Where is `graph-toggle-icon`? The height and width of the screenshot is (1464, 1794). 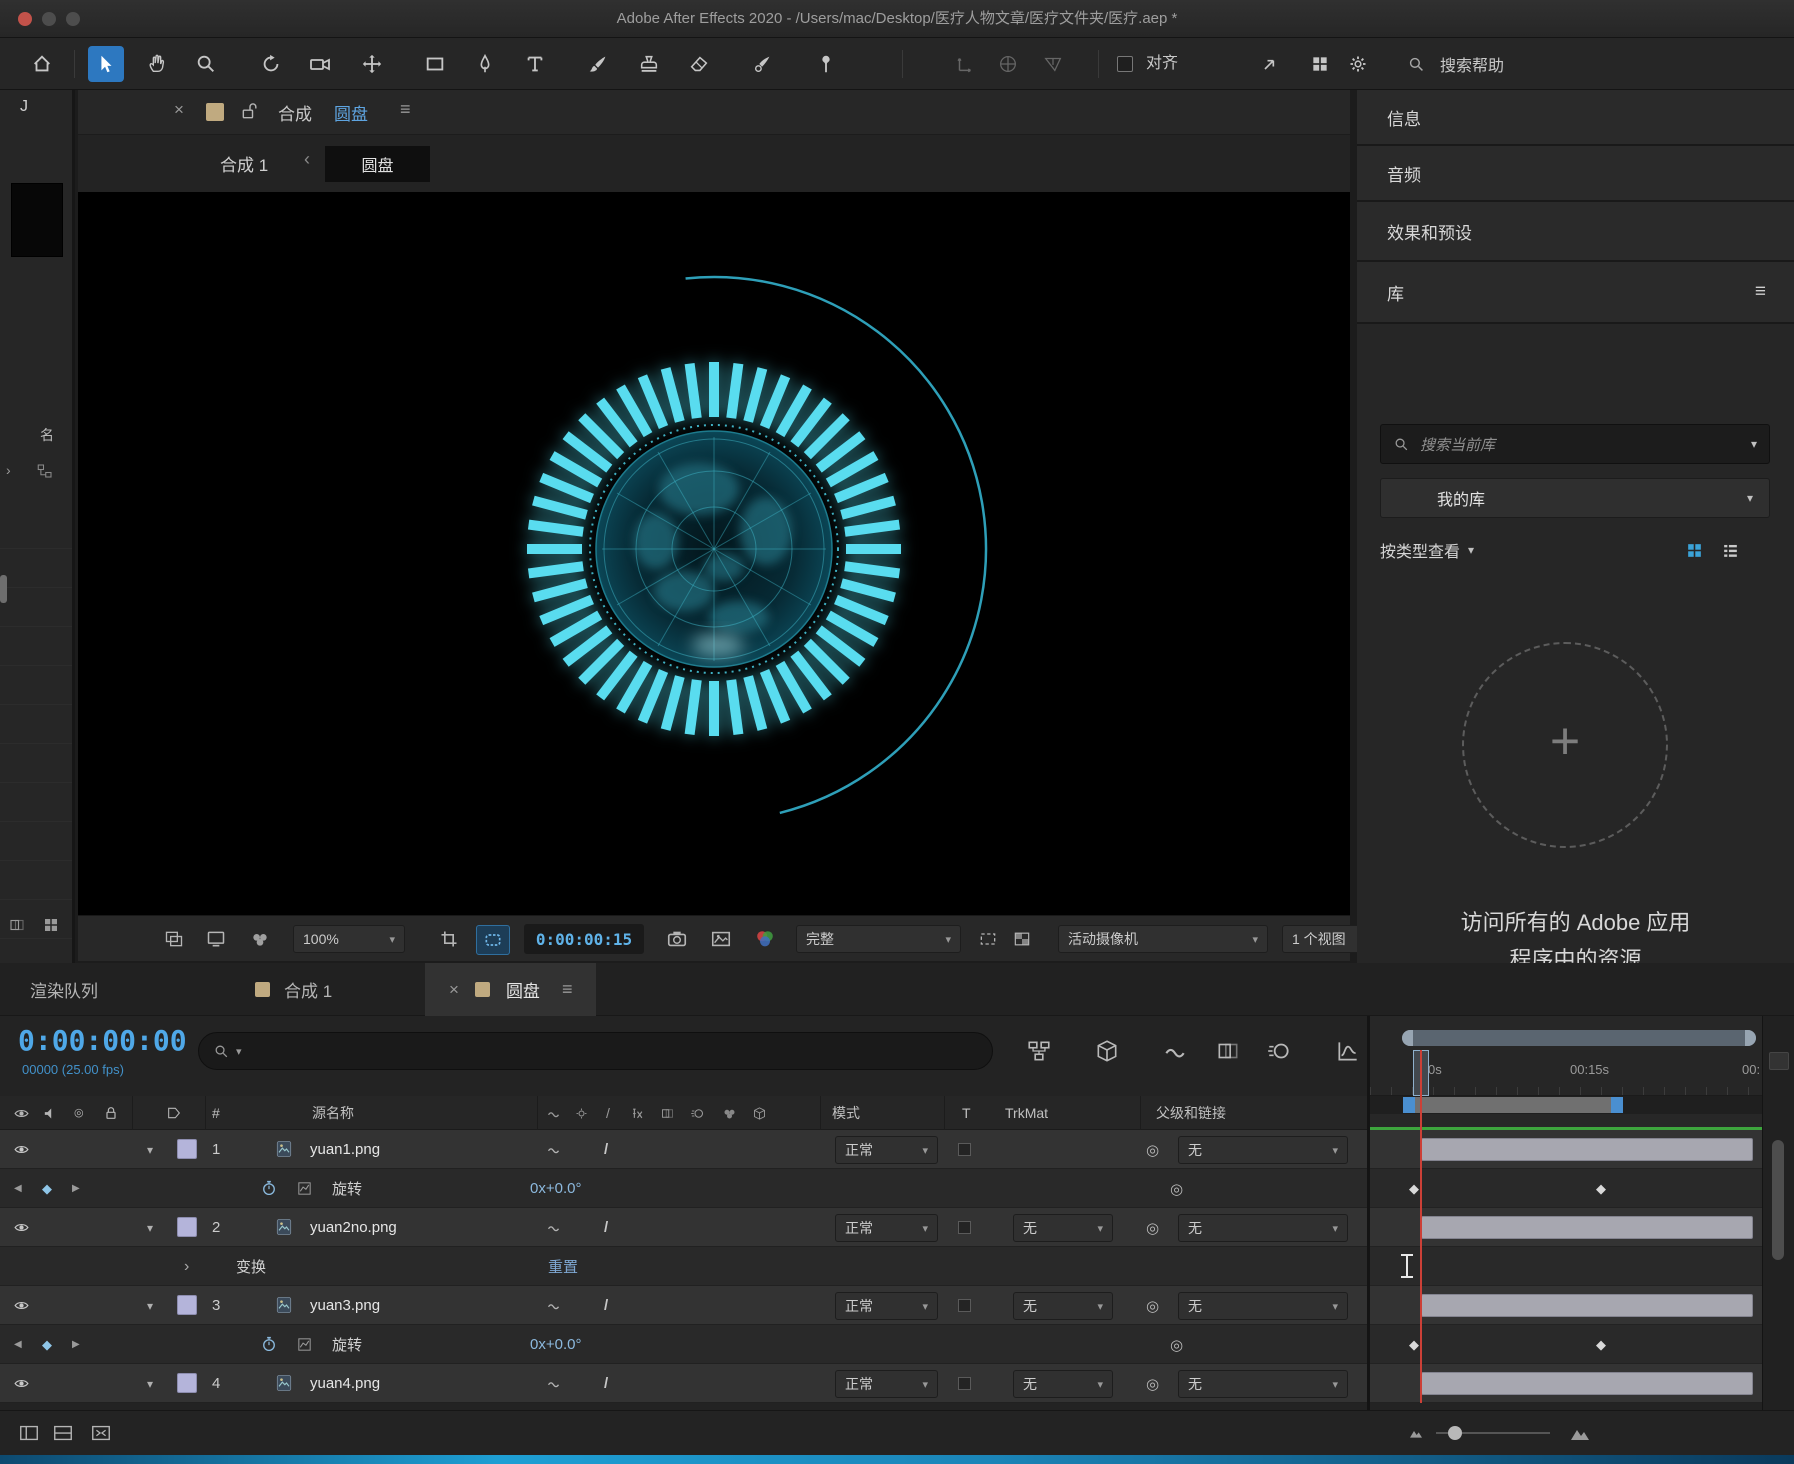
graph-toggle-icon is located at coordinates (304, 1188).